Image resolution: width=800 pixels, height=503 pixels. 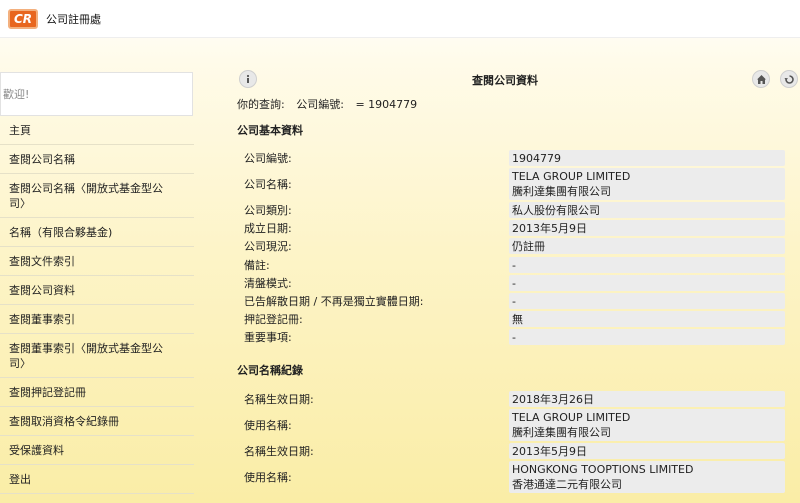 I want to click on info-row: 公司現況: 仍註冊, so click(x=514, y=246).